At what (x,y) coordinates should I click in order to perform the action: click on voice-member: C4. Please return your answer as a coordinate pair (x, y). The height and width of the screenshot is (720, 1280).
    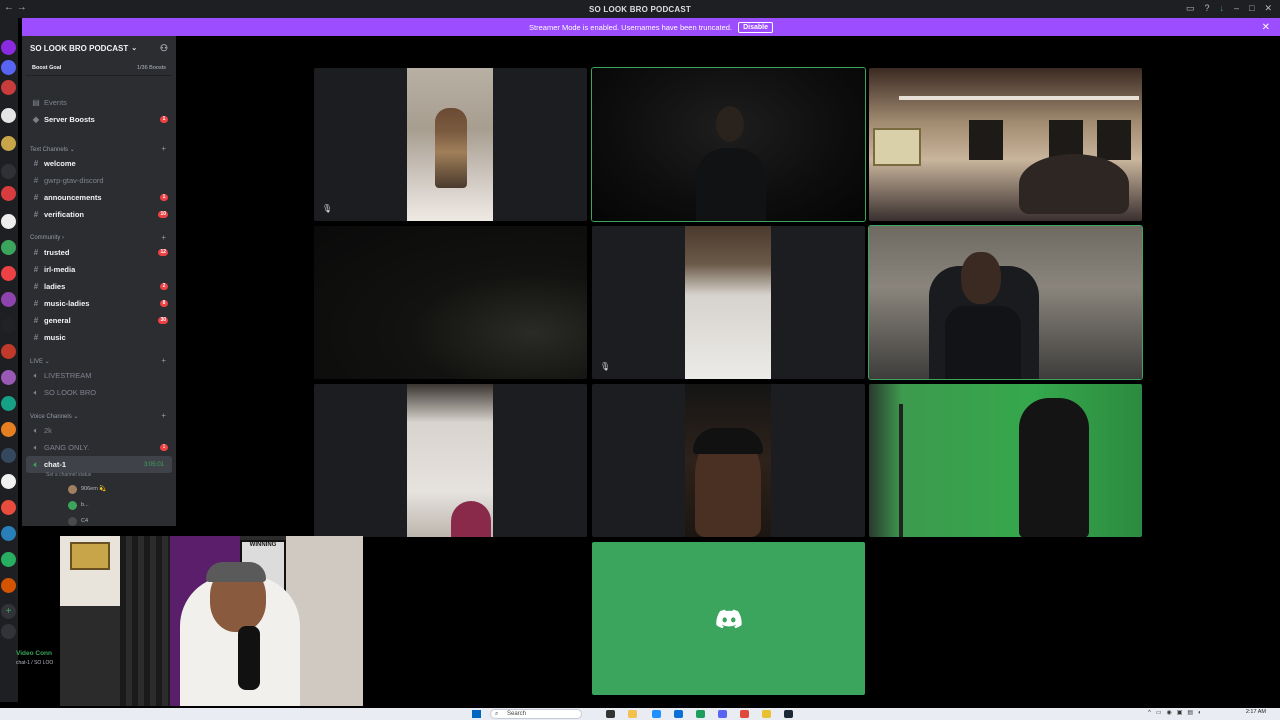
    Looking at the image, I should click on (128, 521).